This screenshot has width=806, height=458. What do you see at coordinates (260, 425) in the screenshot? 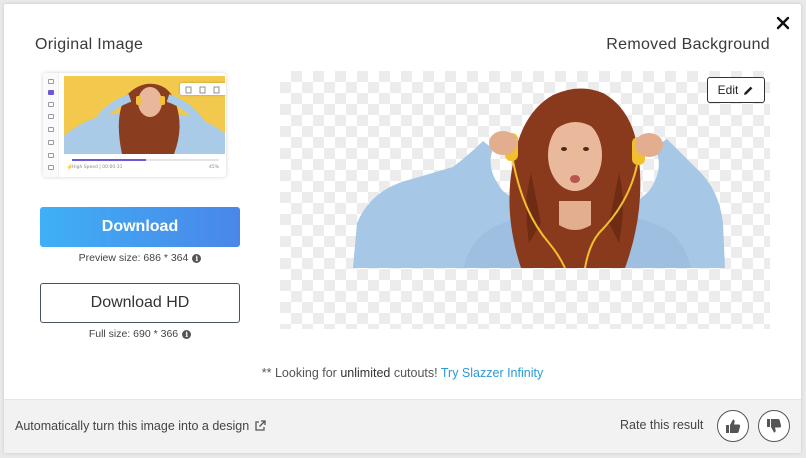
I see `external-link-icon` at bounding box center [260, 425].